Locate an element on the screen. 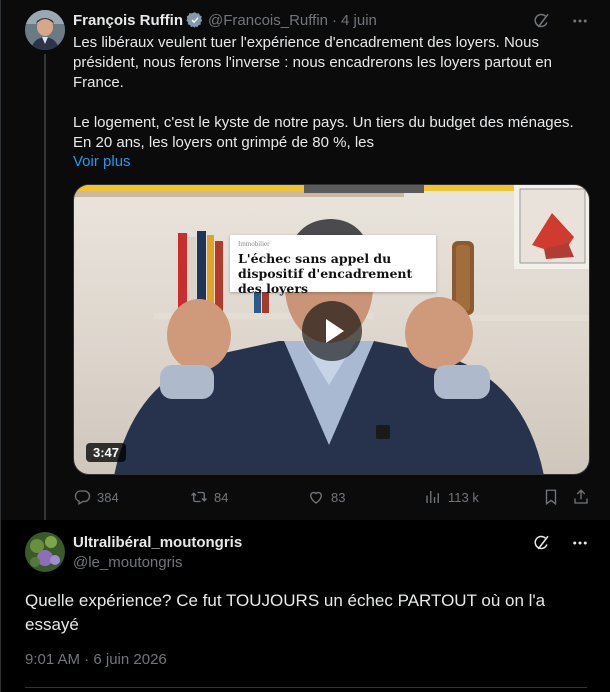  views-count: 113 k is located at coordinates (463, 497).